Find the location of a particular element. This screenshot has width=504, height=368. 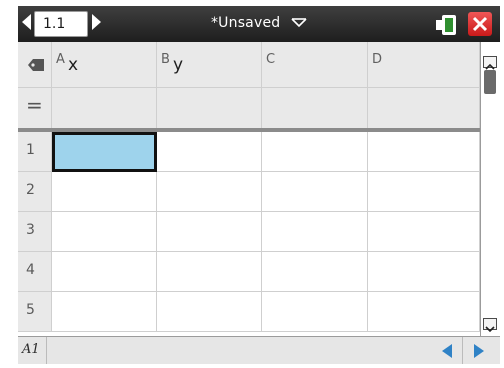

previous-arrow-icon is located at coordinates (447, 351).